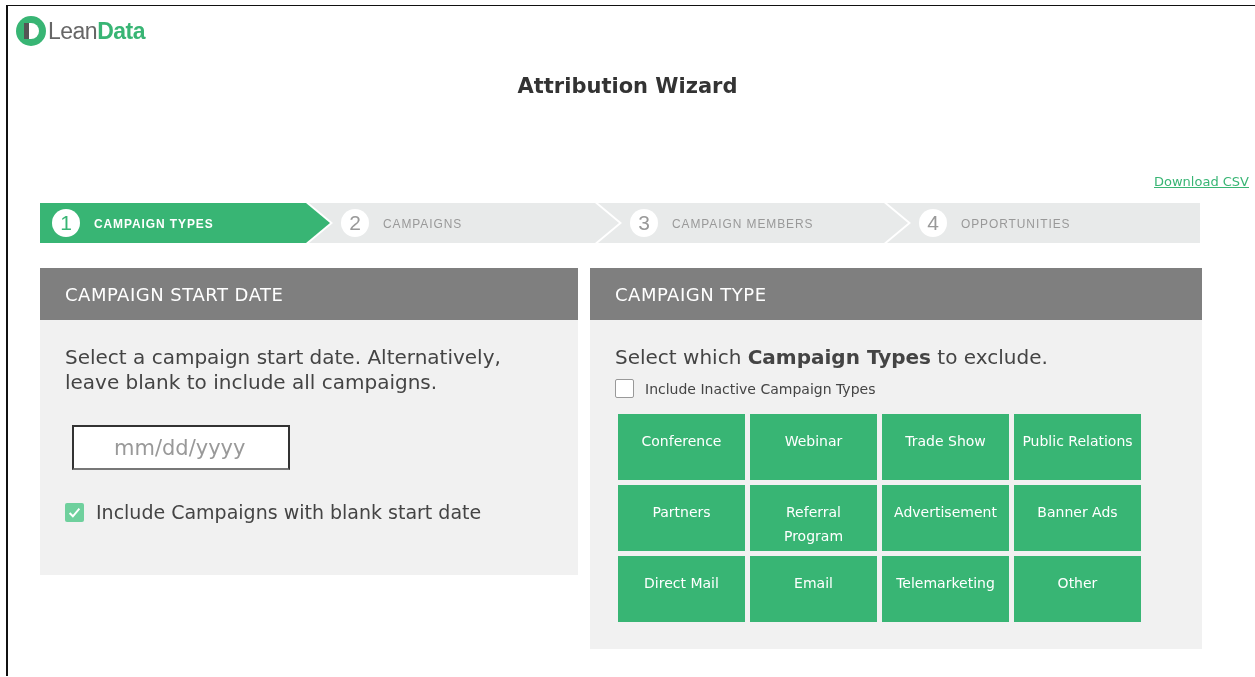  What do you see at coordinates (945, 447) in the screenshot?
I see `campaign-type-button: Trade Show` at bounding box center [945, 447].